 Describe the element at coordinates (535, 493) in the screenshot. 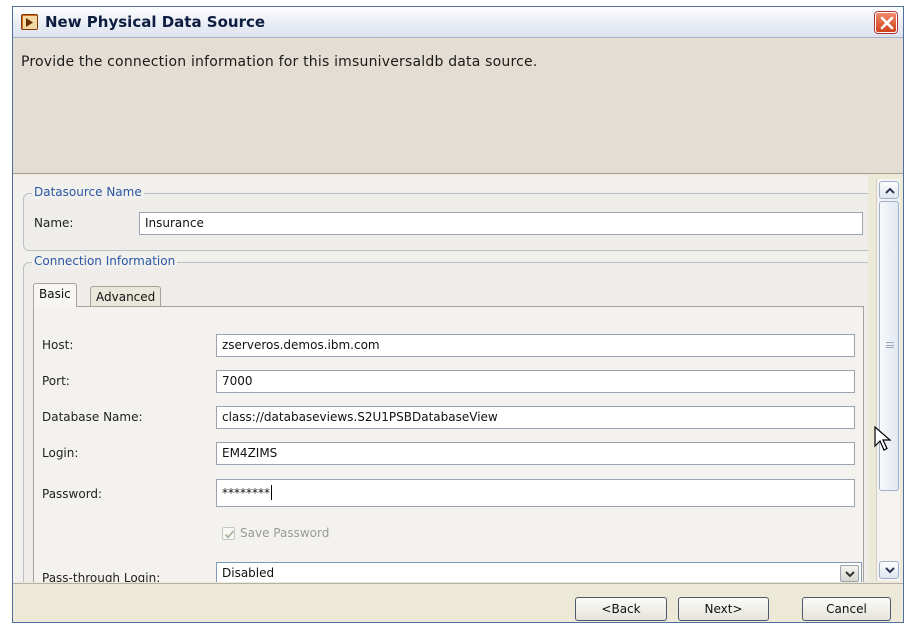

I see `password-input: ********` at that location.